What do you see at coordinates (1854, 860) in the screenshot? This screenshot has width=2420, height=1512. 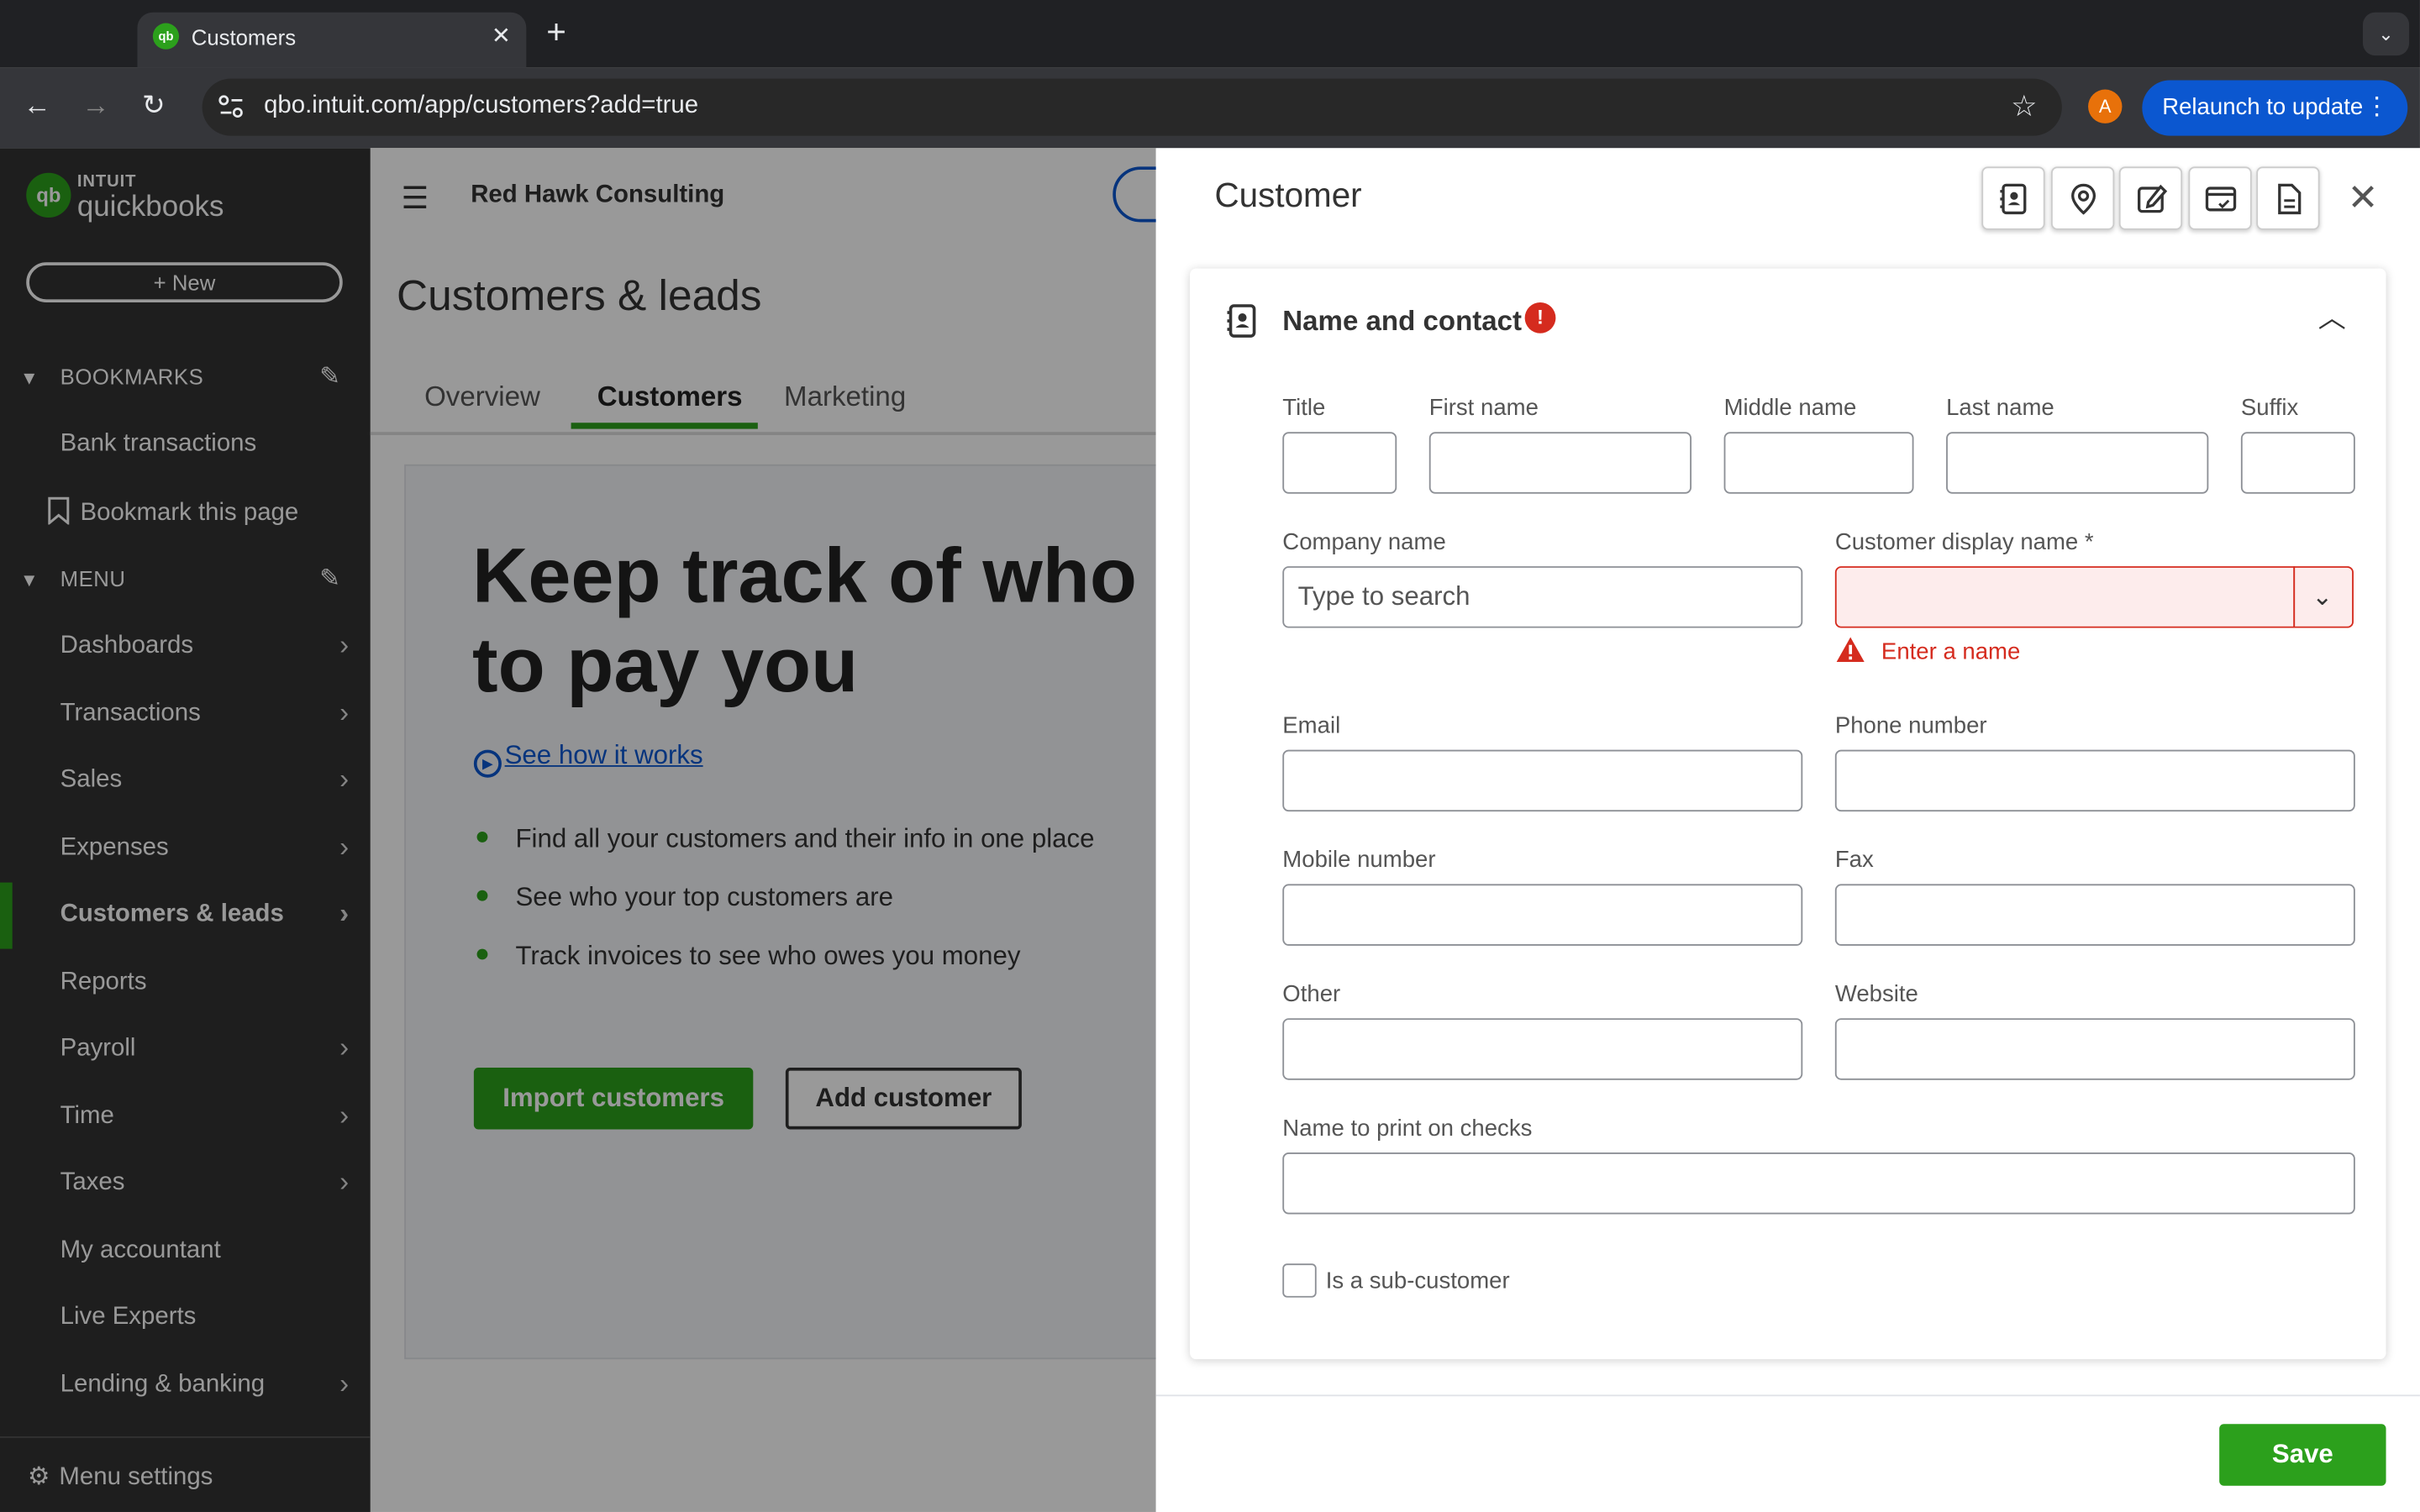 I see `fax-label: Fax` at bounding box center [1854, 860].